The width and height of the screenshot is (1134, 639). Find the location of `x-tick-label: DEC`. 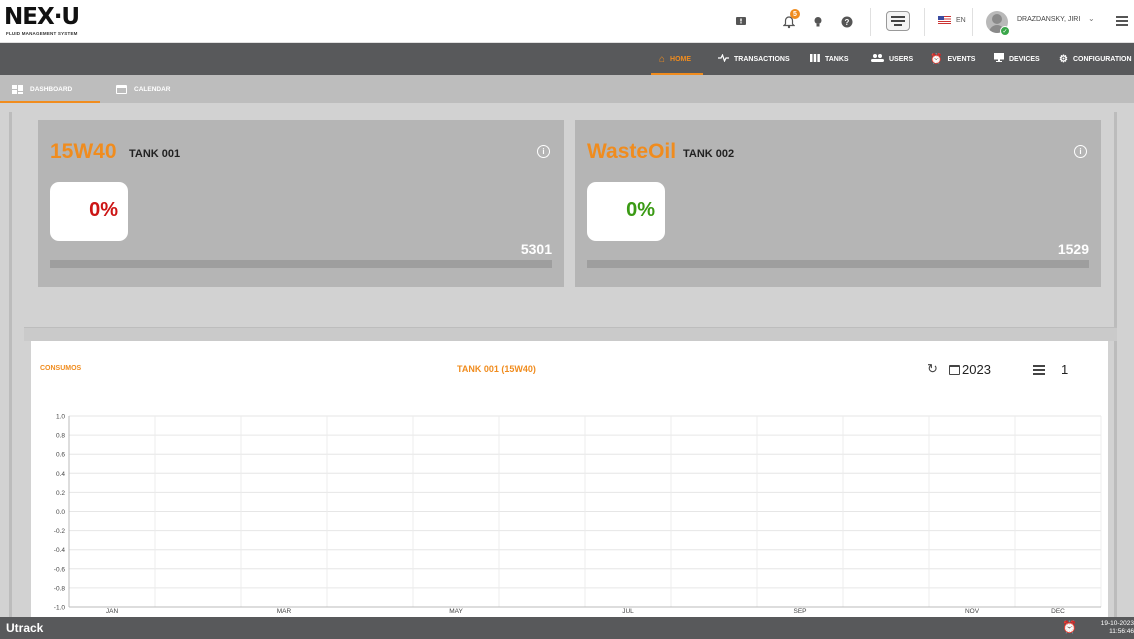

x-tick-label: DEC is located at coordinates (1058, 611).